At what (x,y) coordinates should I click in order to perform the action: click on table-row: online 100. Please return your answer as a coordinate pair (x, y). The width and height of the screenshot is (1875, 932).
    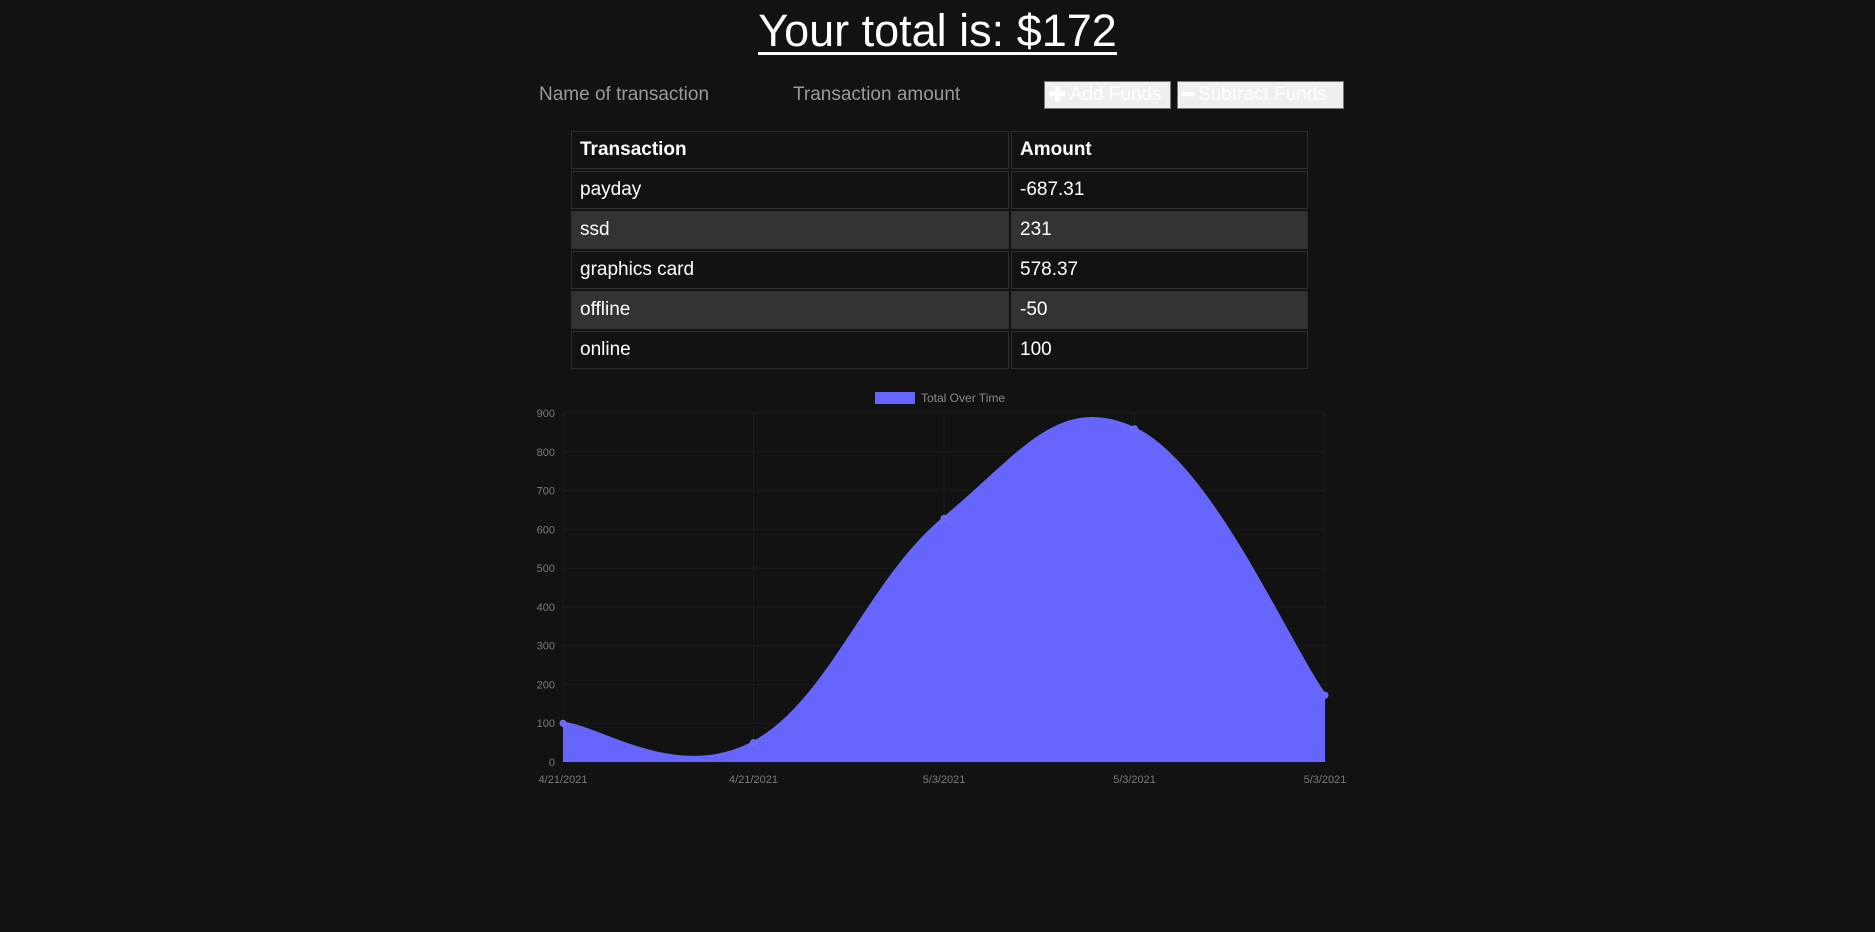
    Looking at the image, I should click on (939, 350).